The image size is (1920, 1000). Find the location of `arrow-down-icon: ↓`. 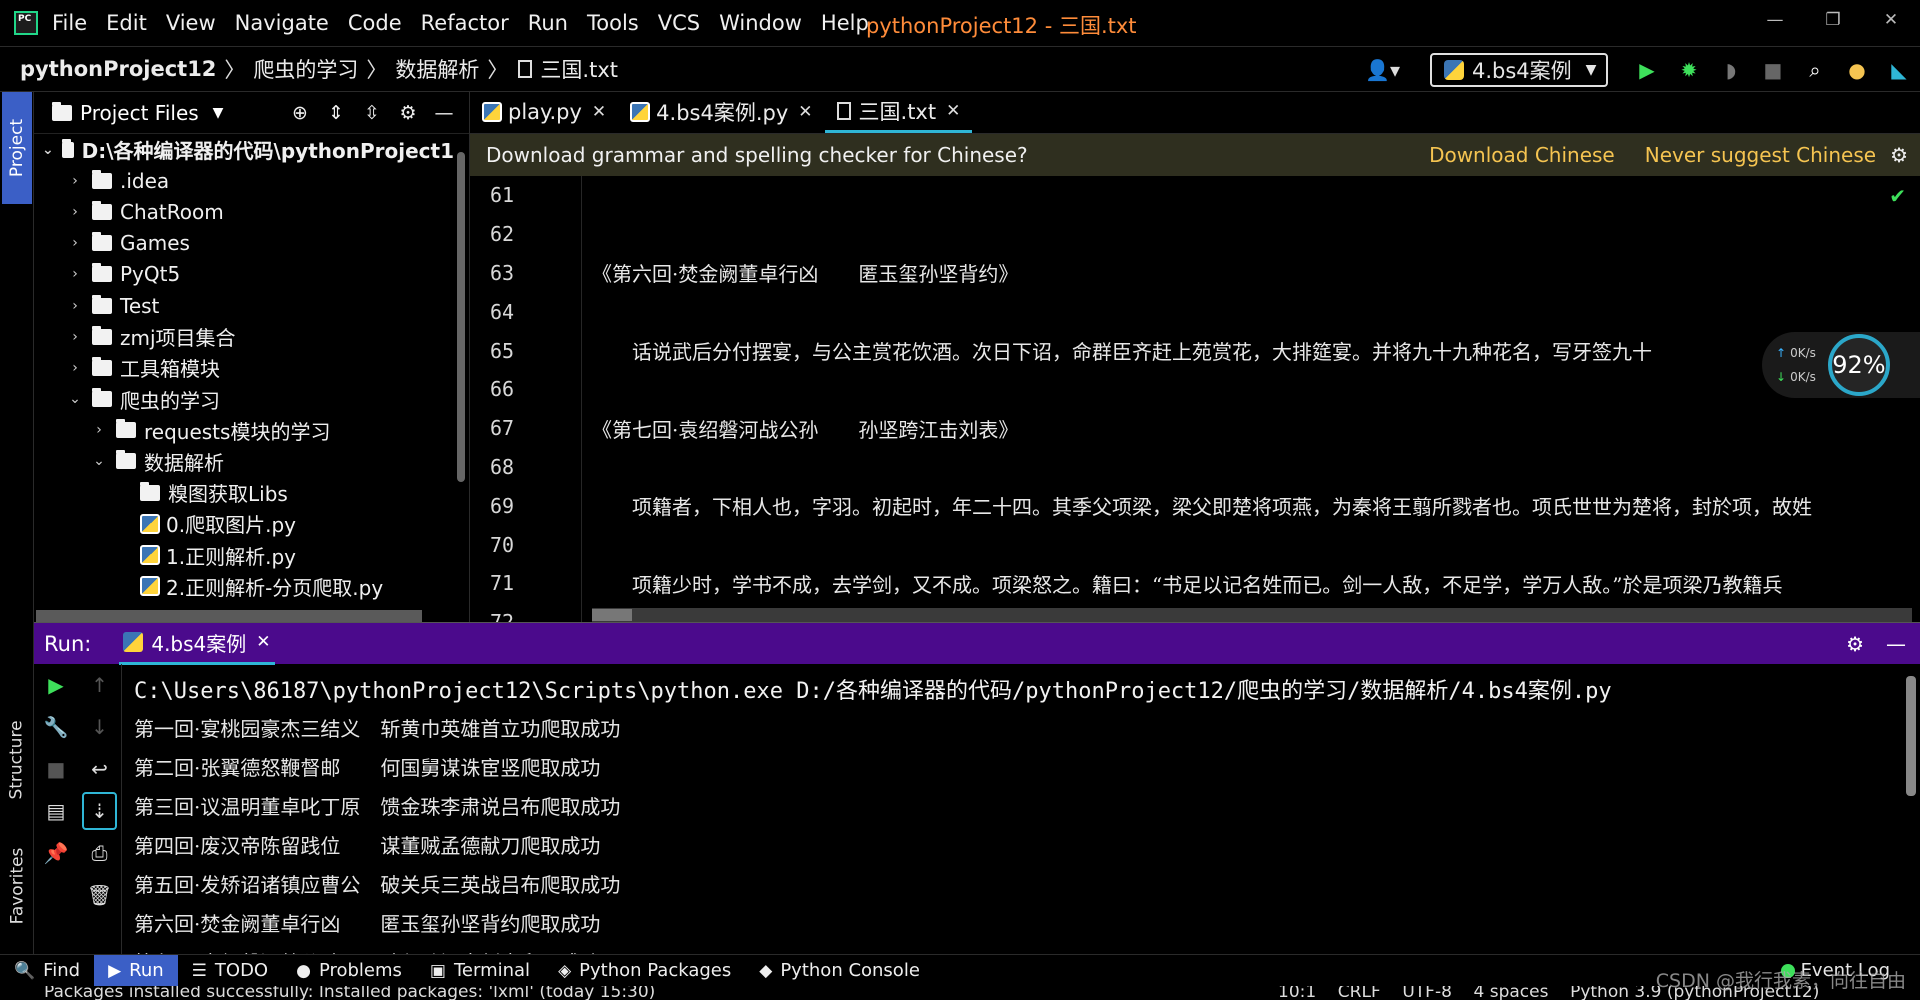

arrow-down-icon: ↓ is located at coordinates (99, 727).